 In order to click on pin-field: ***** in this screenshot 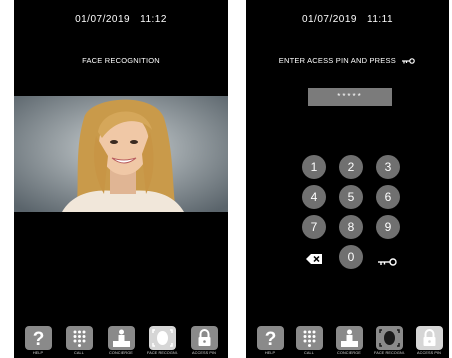, I will do `click(350, 97)`.